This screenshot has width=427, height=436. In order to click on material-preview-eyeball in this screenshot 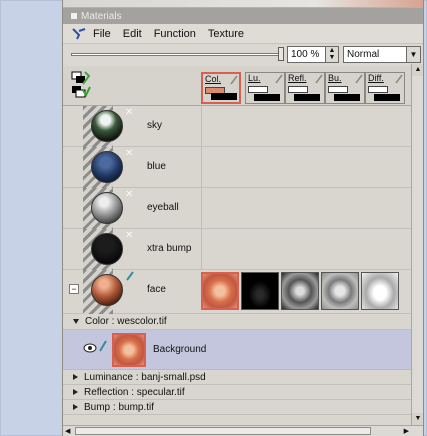, I will do `click(107, 208)`.